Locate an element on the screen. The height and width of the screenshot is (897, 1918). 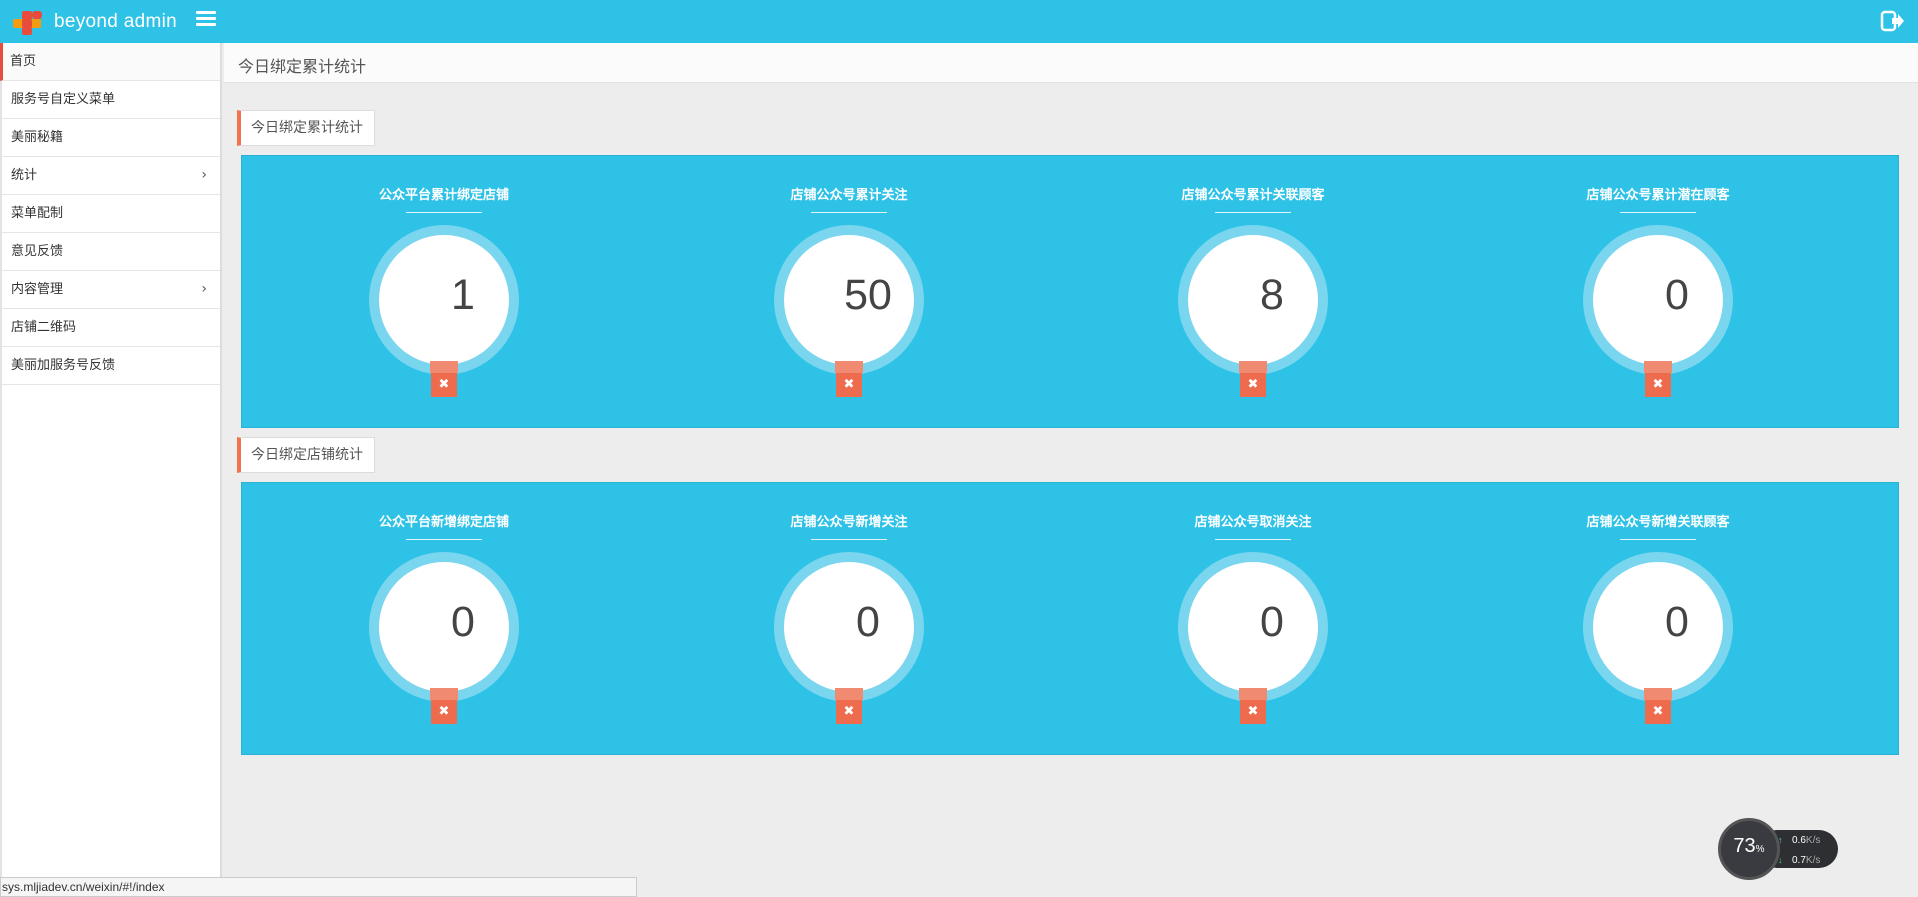
sidebar-item-content-management: 内容管理 › is located at coordinates (111, 290).